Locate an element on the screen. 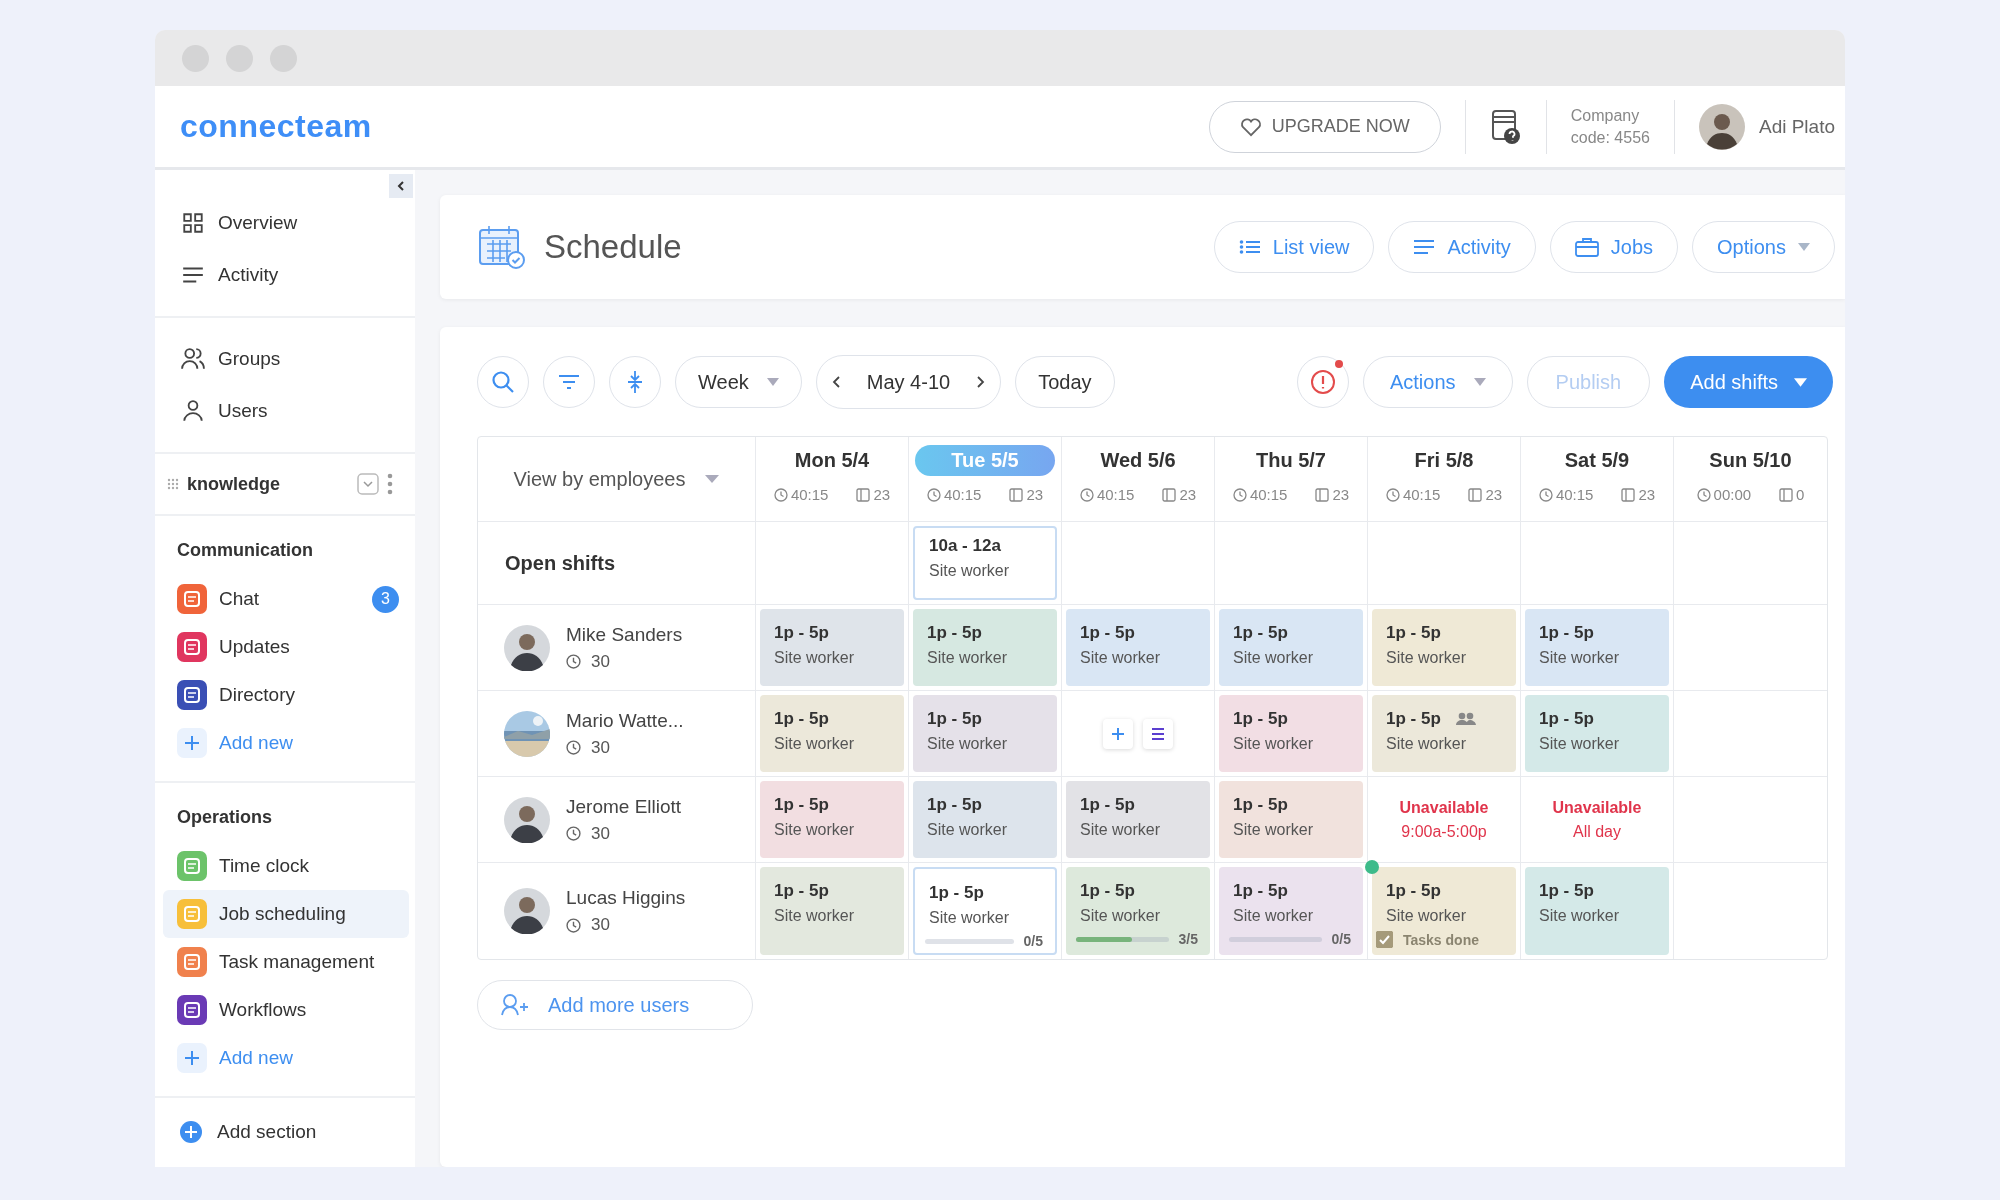 The height and width of the screenshot is (1200, 2000). day-heading: Sat 5/9 is located at coordinates (1597, 460).